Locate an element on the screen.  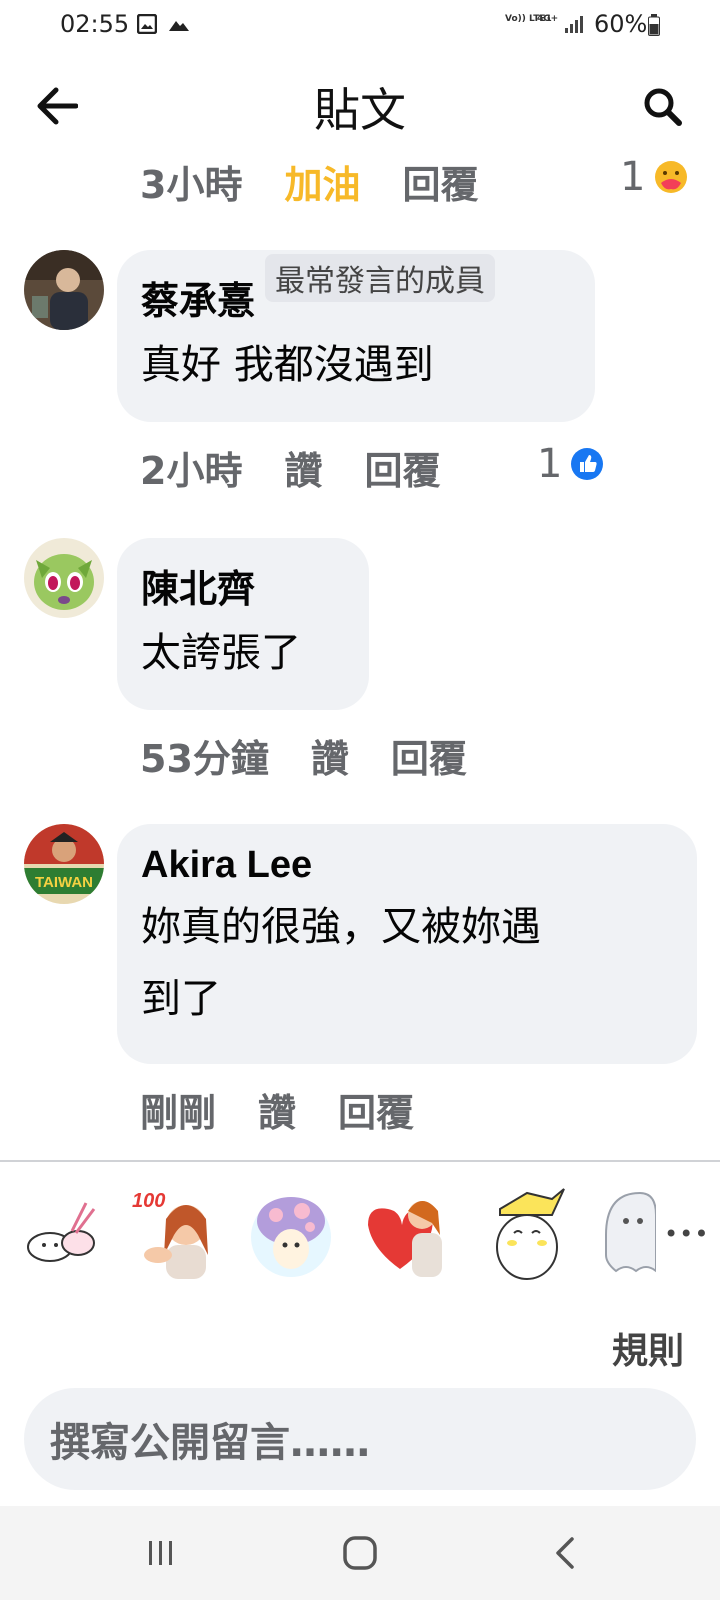
system-navigation-bar is located at coordinates (360, 1553).